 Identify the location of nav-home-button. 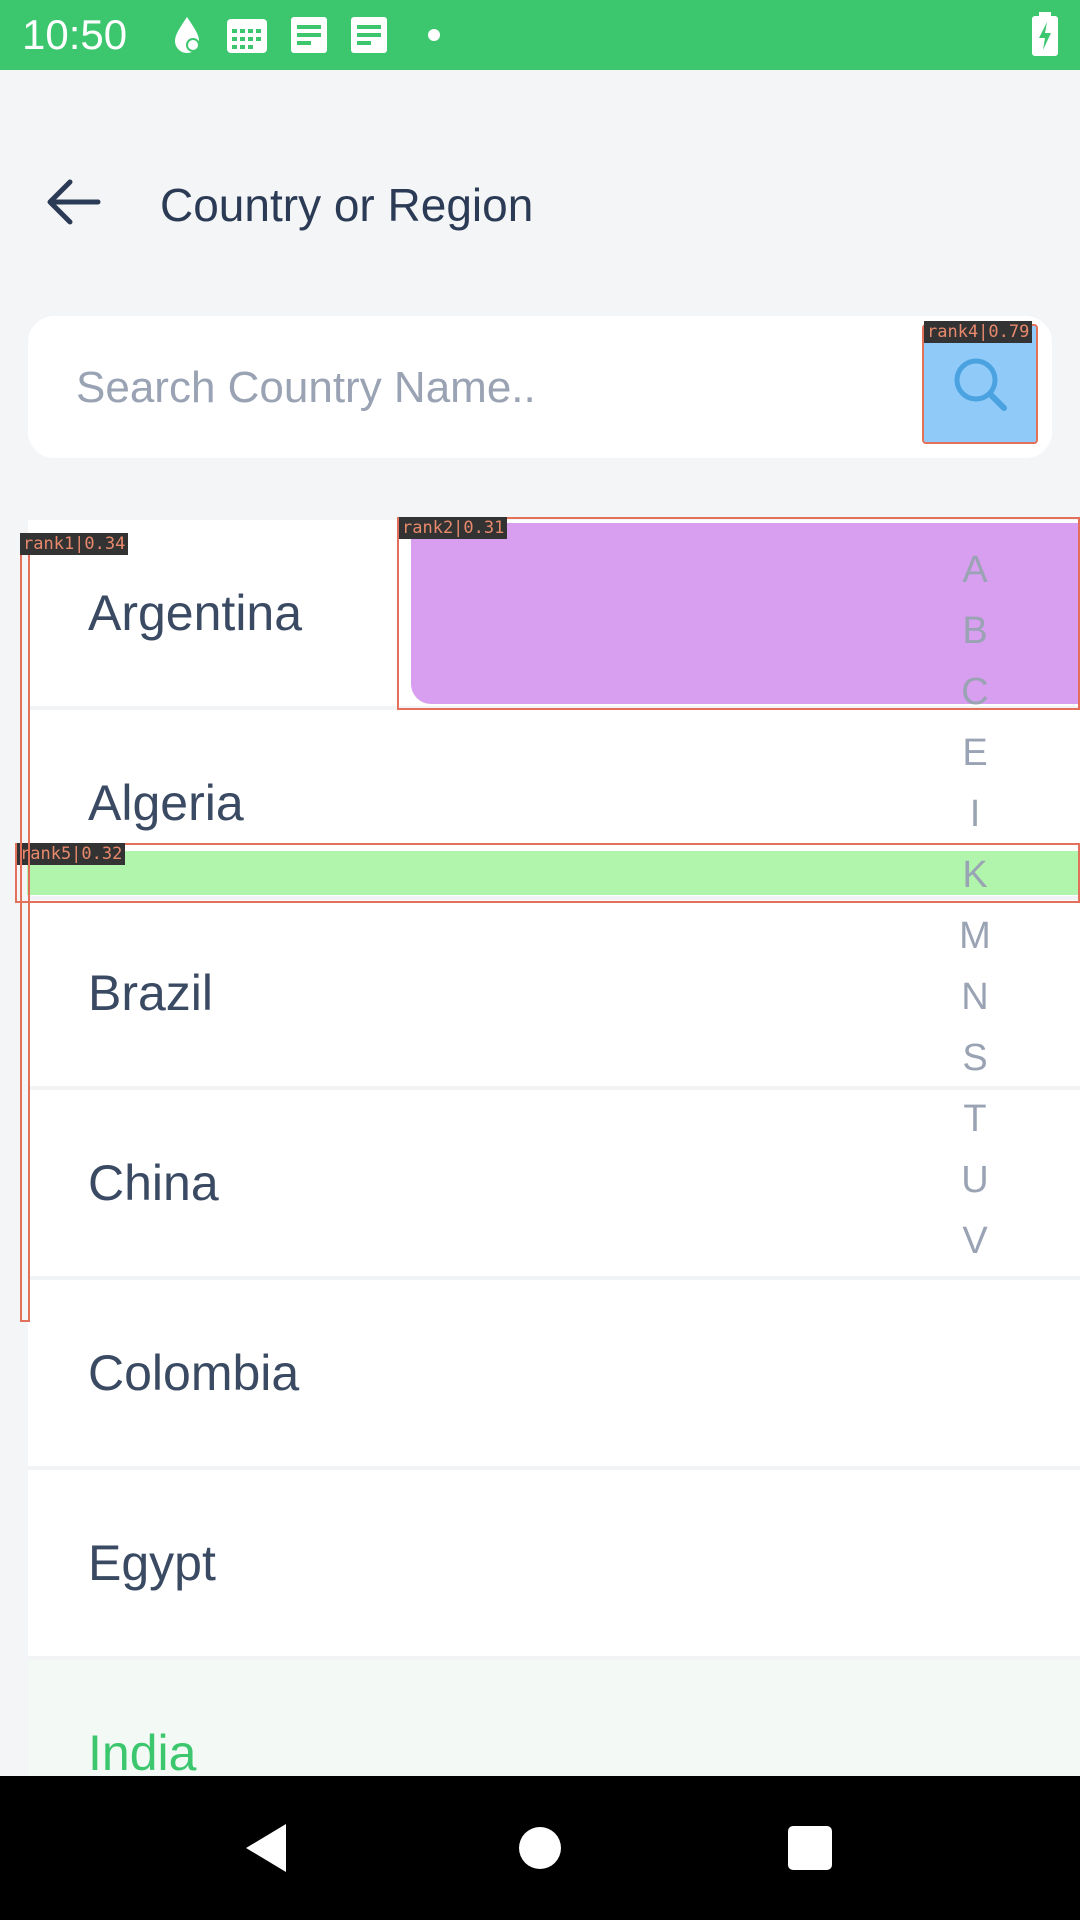
(540, 1850).